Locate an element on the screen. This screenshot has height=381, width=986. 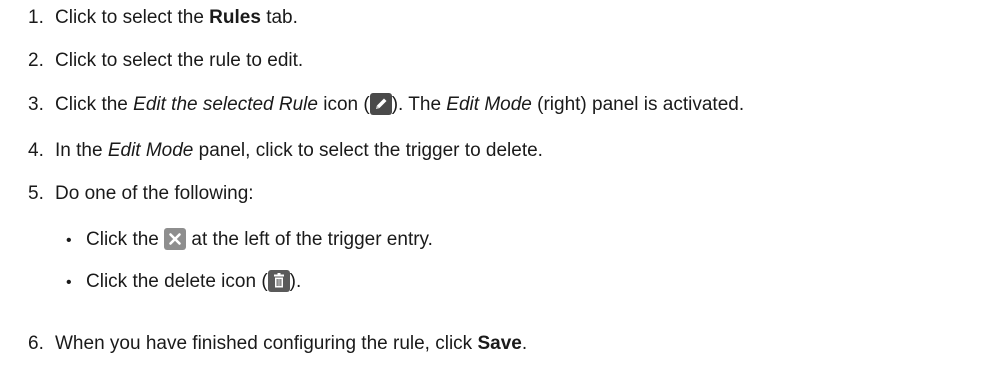
substep-text: at the left of the trigger entry. is located at coordinates (309, 239).